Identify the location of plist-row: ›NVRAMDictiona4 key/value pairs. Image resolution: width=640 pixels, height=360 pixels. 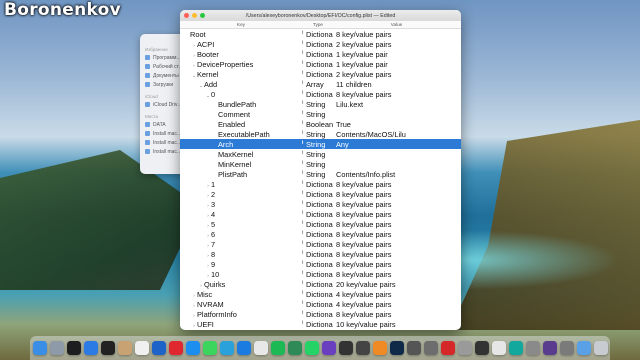
(320, 304).